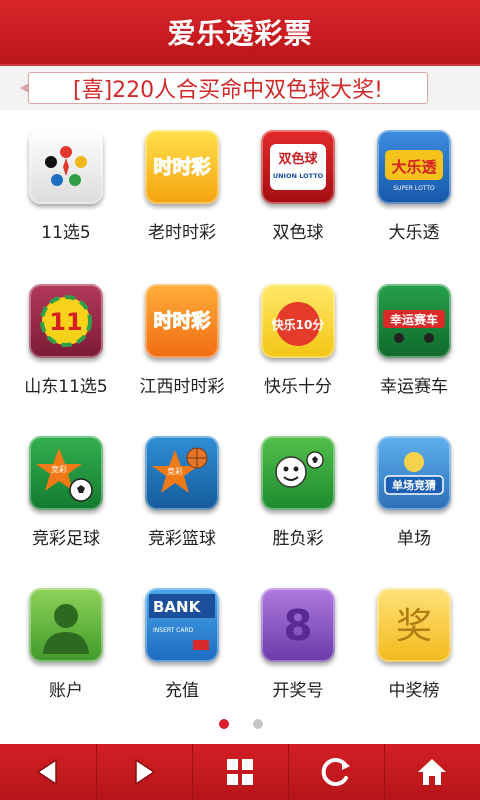 The width and height of the screenshot is (480, 800). What do you see at coordinates (177, 607) in the screenshot?
I see `icon-text: BANK` at bounding box center [177, 607].